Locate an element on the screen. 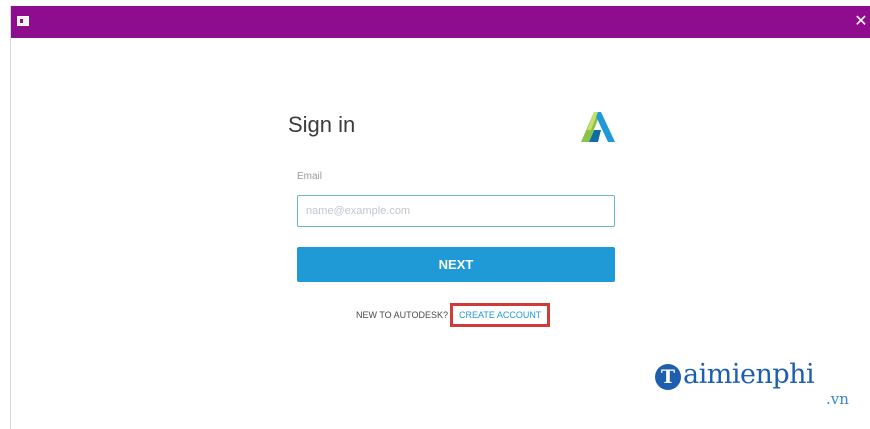  next-button: NEXT is located at coordinates (456, 264).